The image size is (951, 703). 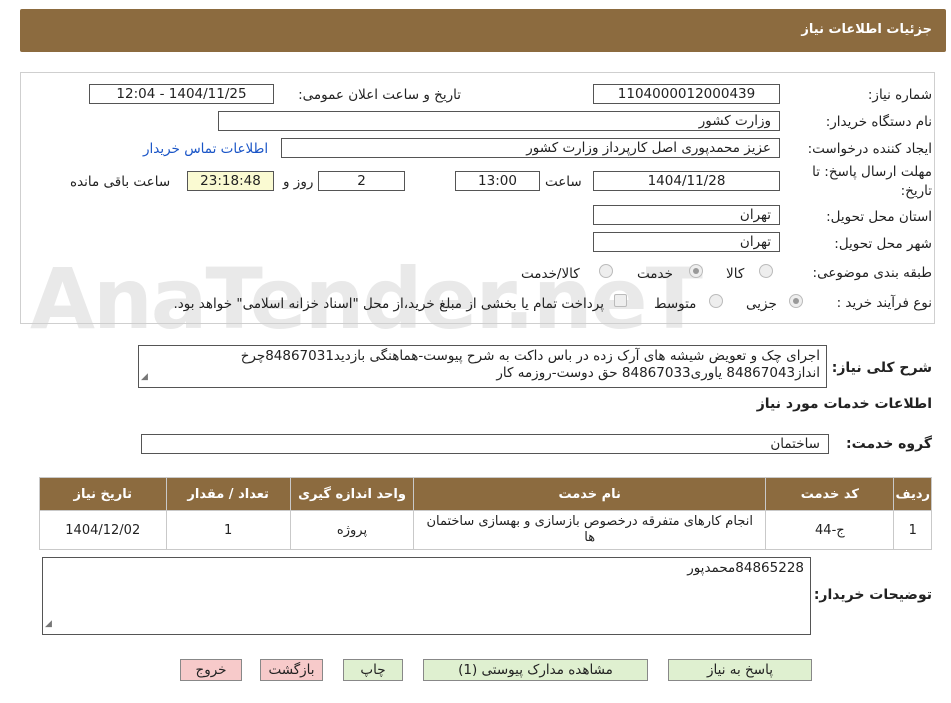 I want to click on print-button: چاپ, so click(x=373, y=670).